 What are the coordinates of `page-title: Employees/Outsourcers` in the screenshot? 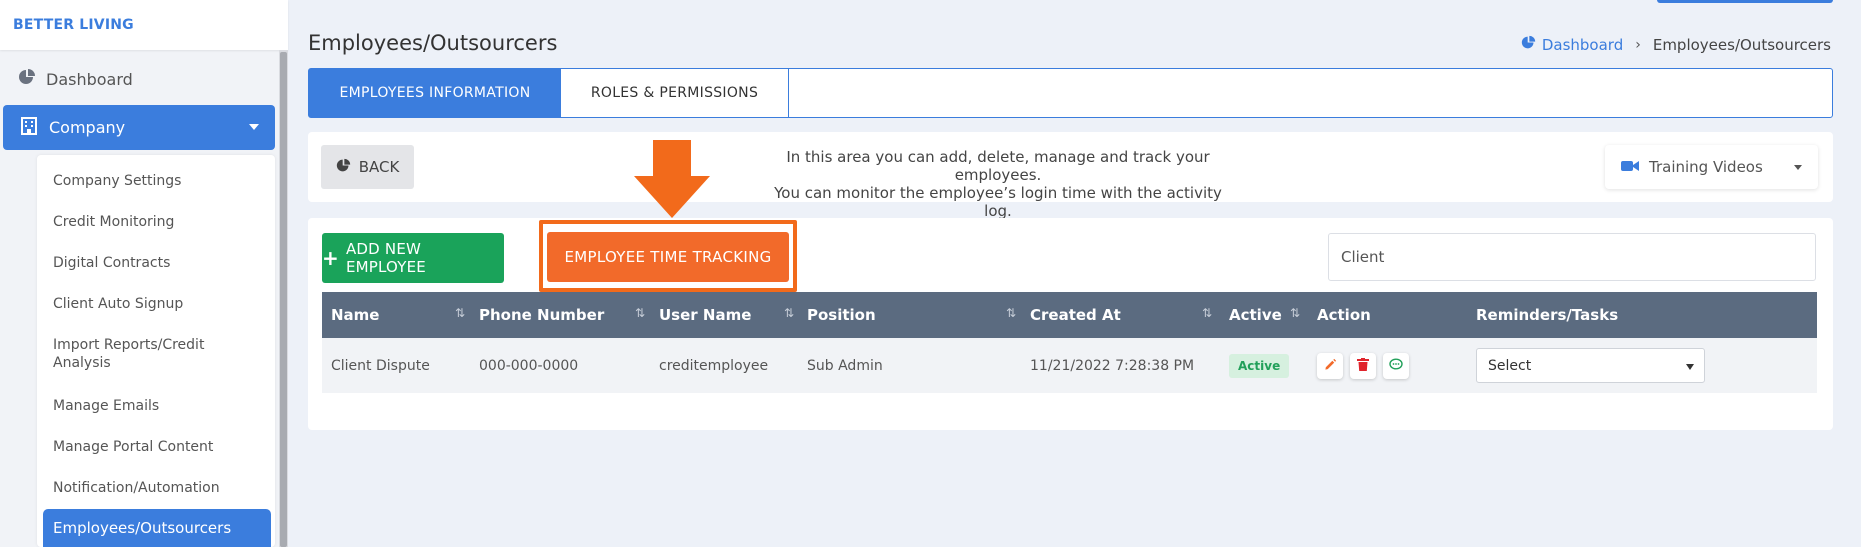 It's located at (433, 43).